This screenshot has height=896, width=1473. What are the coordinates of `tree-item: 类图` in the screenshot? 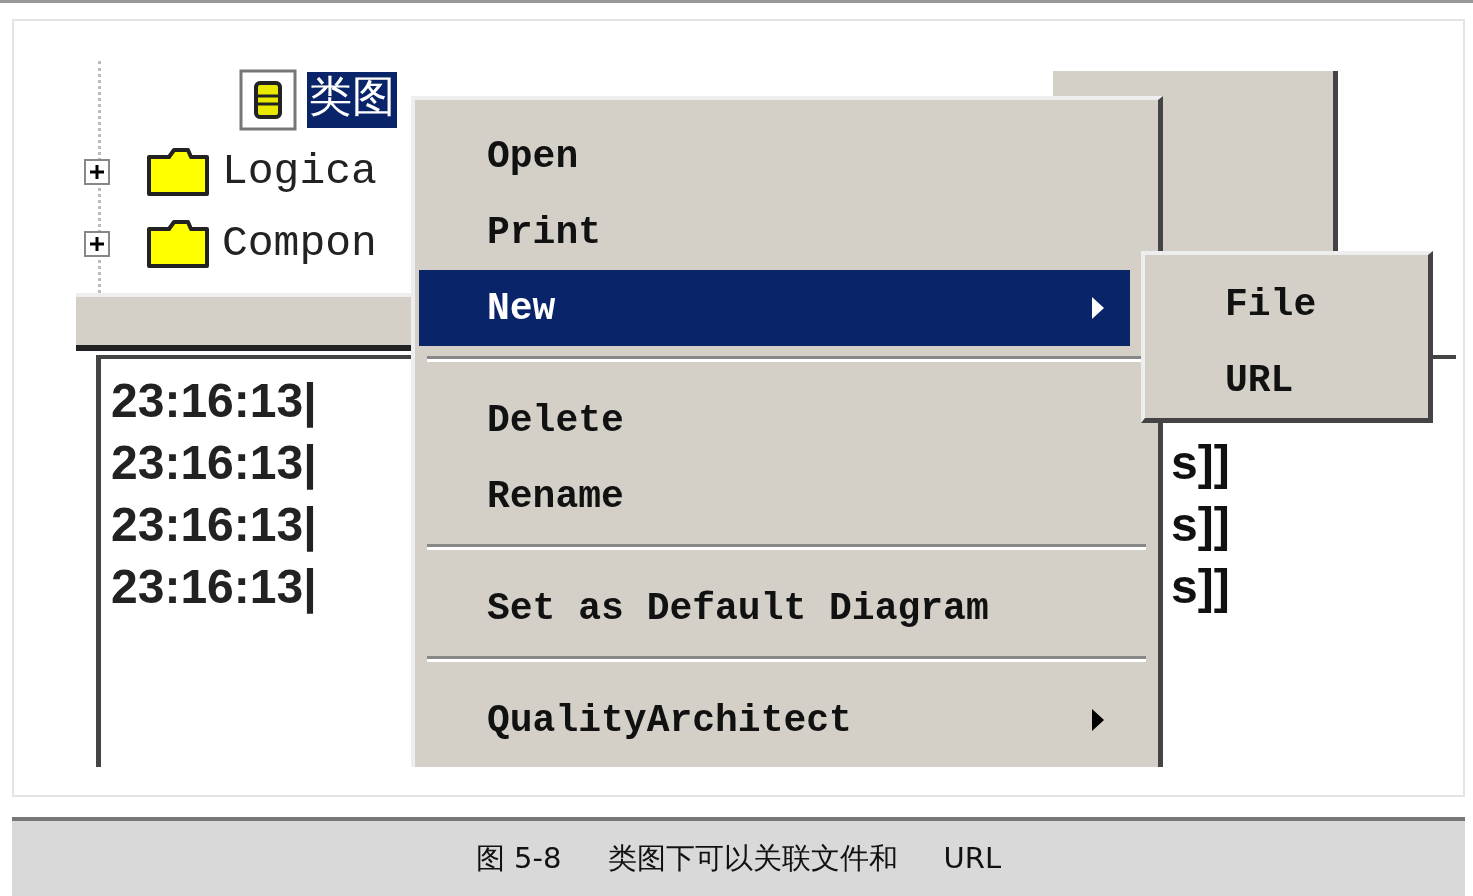 It's located at (352, 100).